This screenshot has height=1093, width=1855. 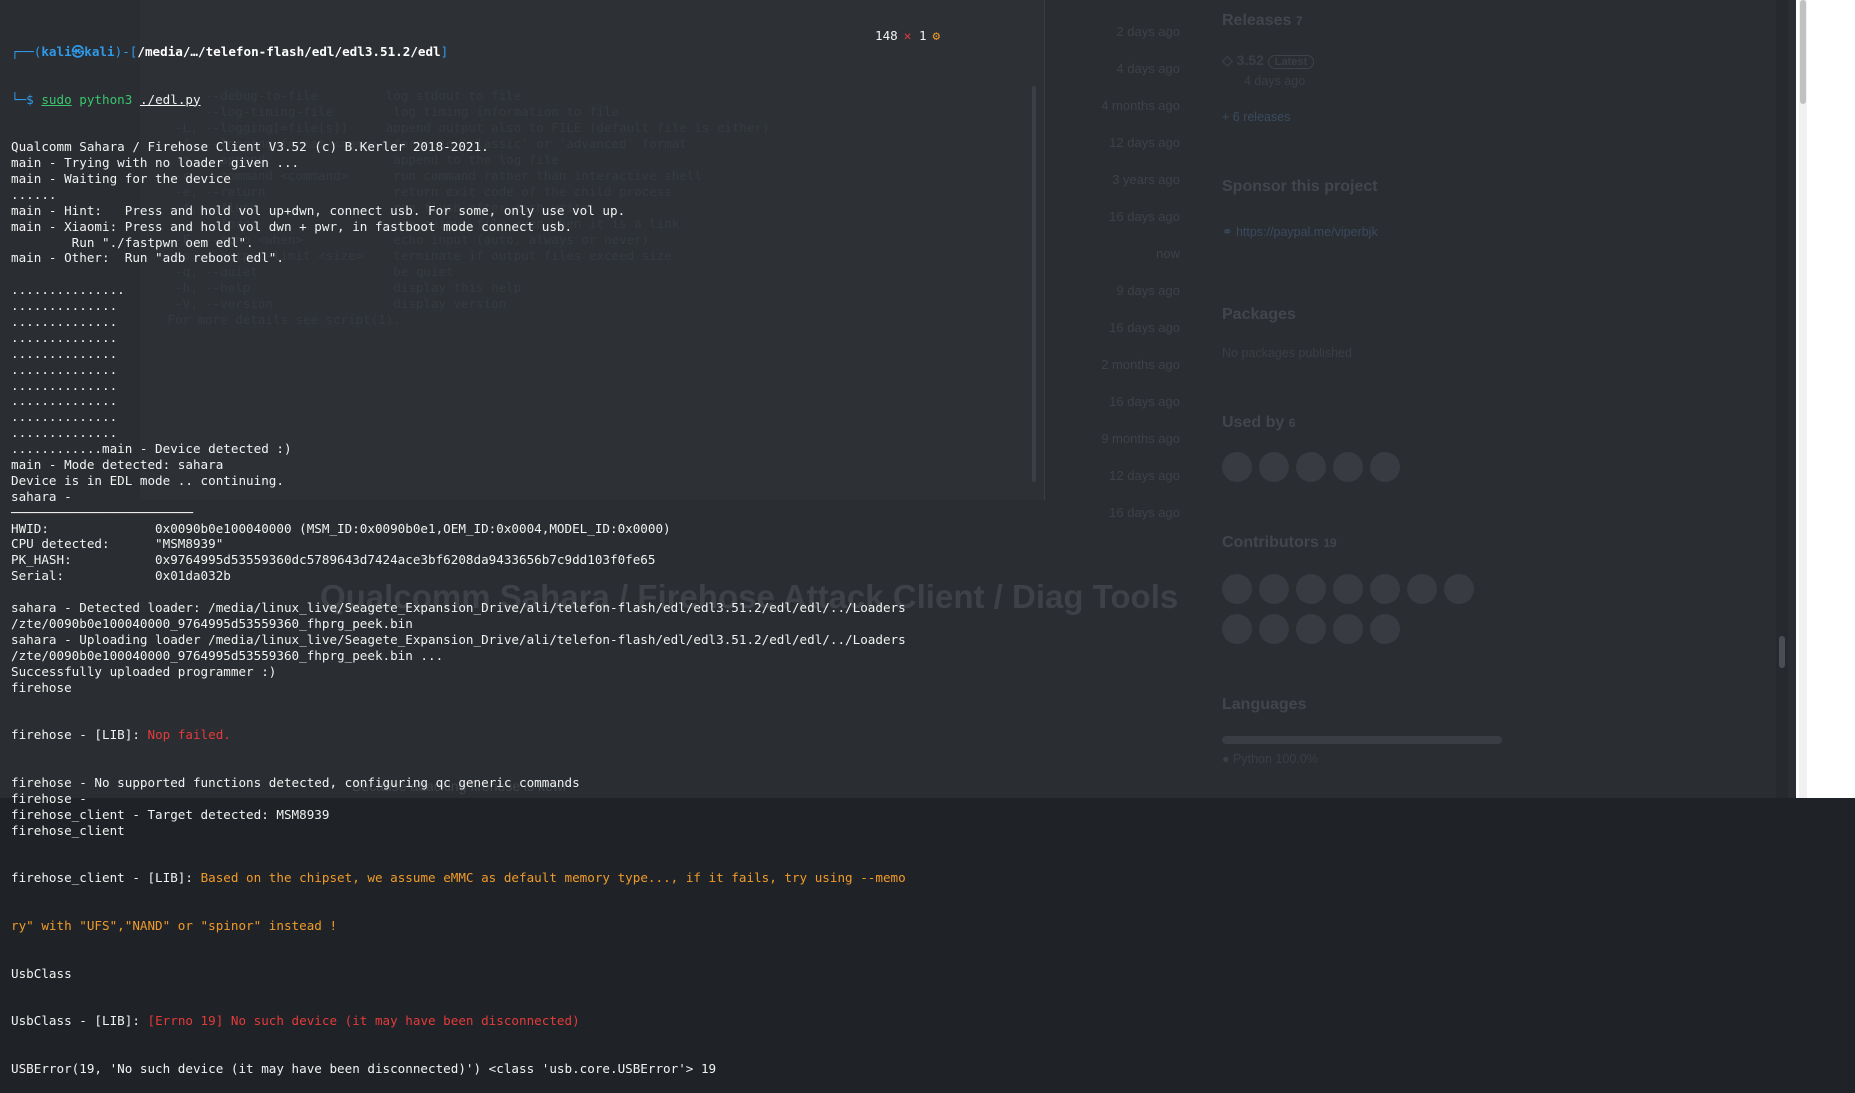 I want to click on output-line: sahara -, so click(x=41, y=496).